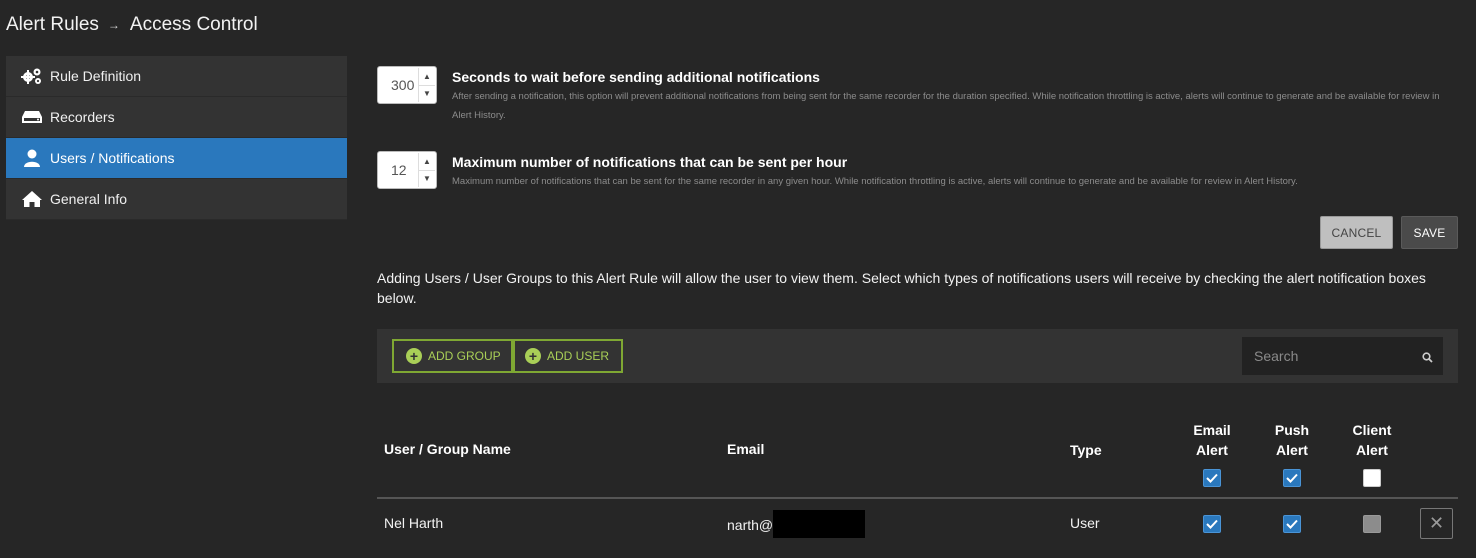 This screenshot has width=1476, height=558. Describe the element at coordinates (32, 199) in the screenshot. I see `home-icon` at that location.